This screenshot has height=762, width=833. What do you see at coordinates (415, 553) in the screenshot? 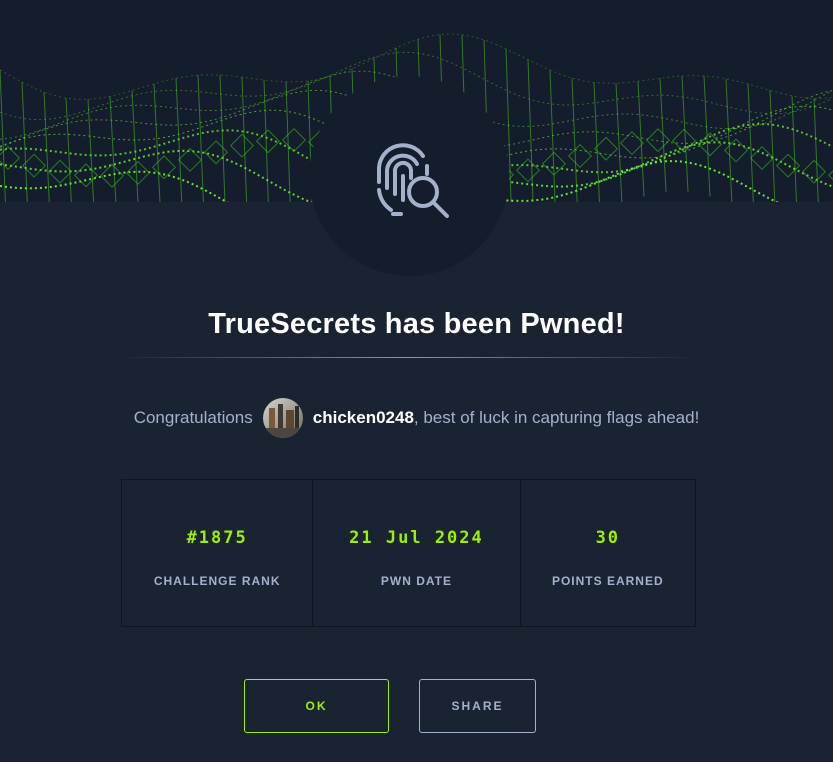
I see `stat-pwn-date: 21 Jul 2024 PWN DATE` at bounding box center [415, 553].